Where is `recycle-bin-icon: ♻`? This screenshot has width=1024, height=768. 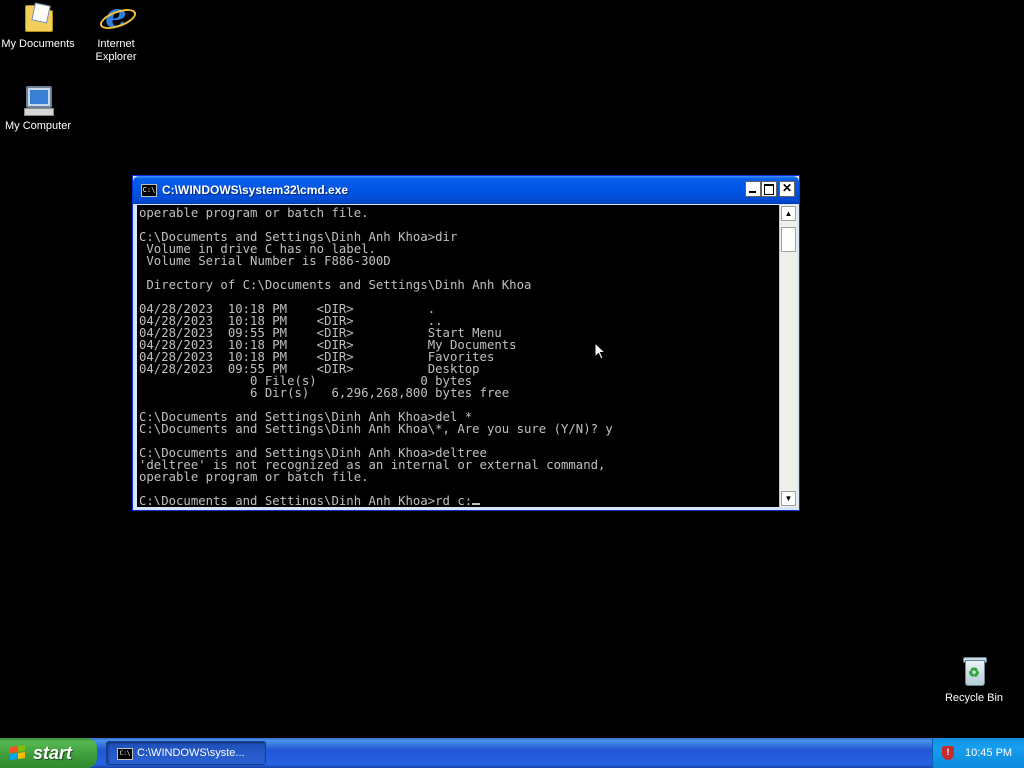 recycle-bin-icon: ♻ is located at coordinates (974, 672).